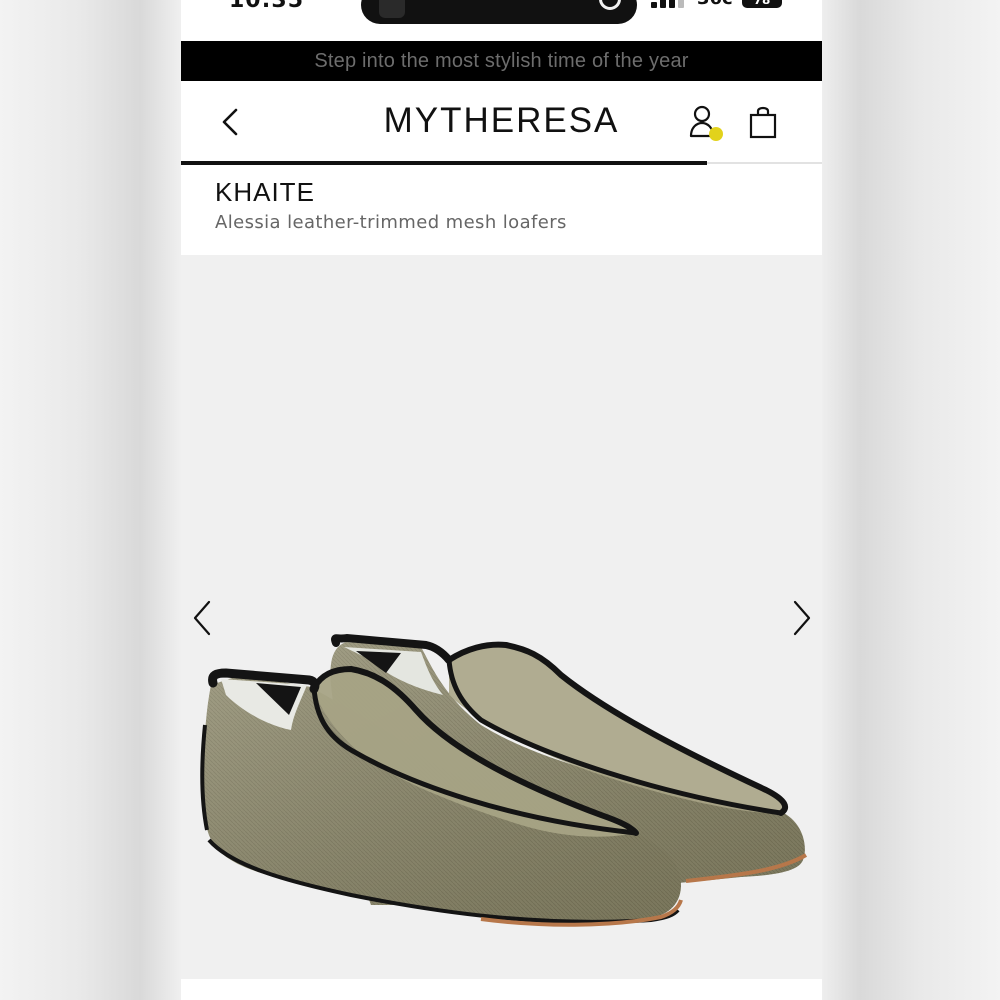 Image resolution: width=1000 pixels, height=1000 pixels. I want to click on gallery-next-button, so click(801, 618).